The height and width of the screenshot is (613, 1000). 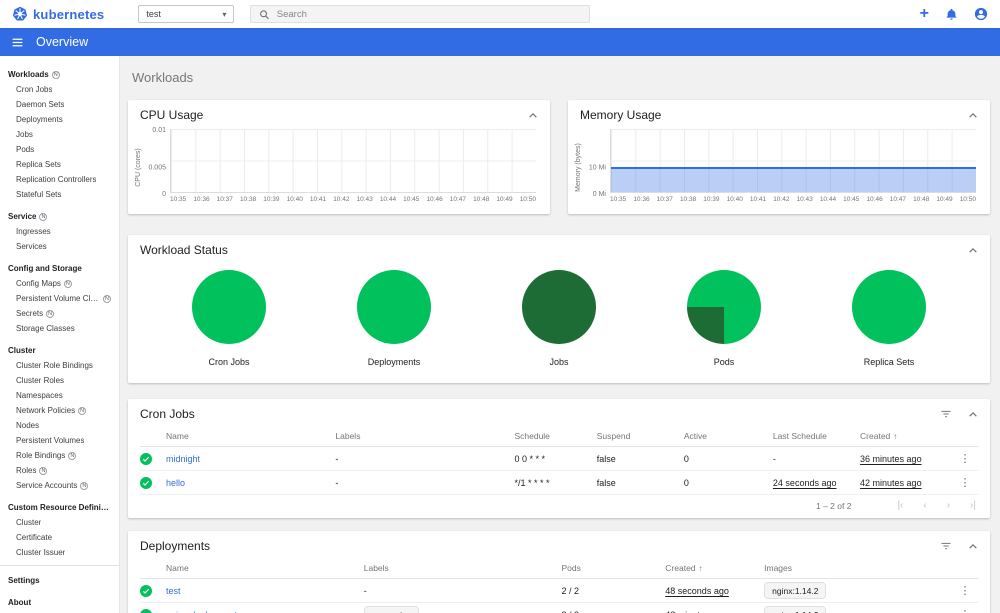 I want to click on sidebar-item-label: Service, so click(x=22, y=216).